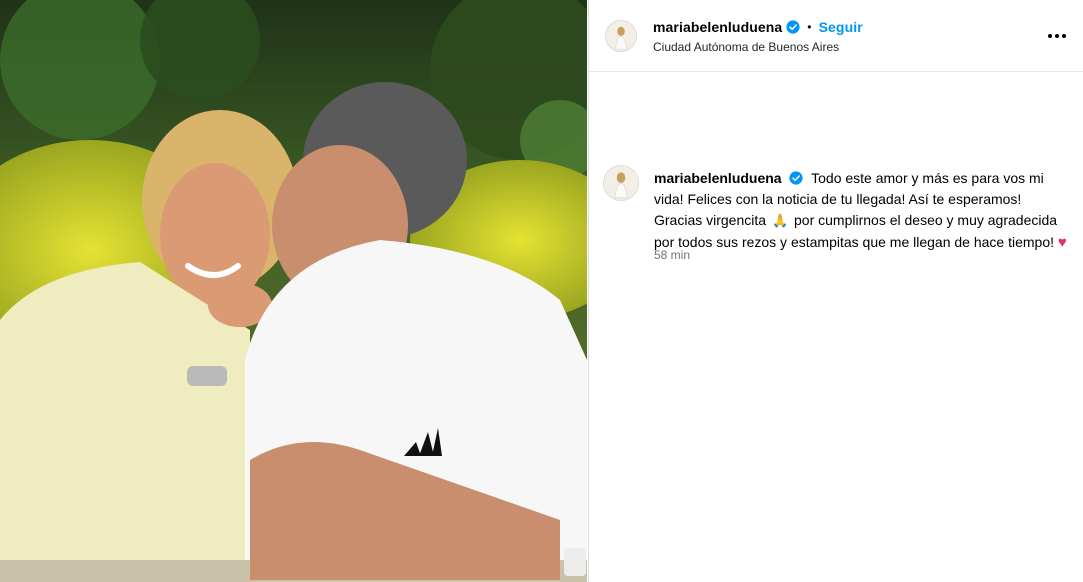 The image size is (1083, 582). Describe the element at coordinates (672, 255) in the screenshot. I see `post-timestamp: 58 min` at that location.